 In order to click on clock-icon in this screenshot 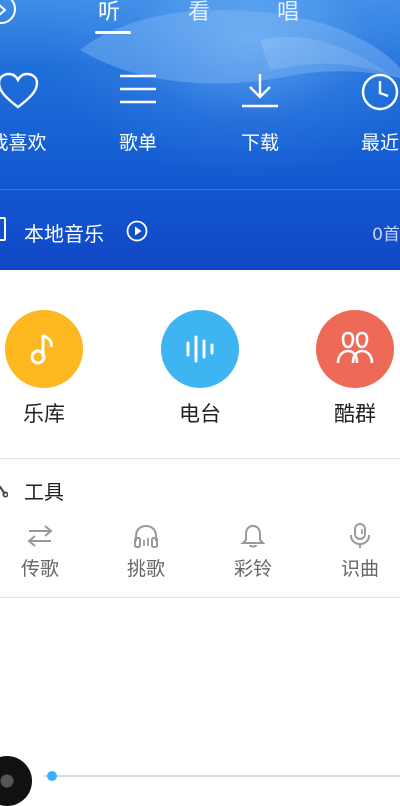, I will do `click(380, 92)`.